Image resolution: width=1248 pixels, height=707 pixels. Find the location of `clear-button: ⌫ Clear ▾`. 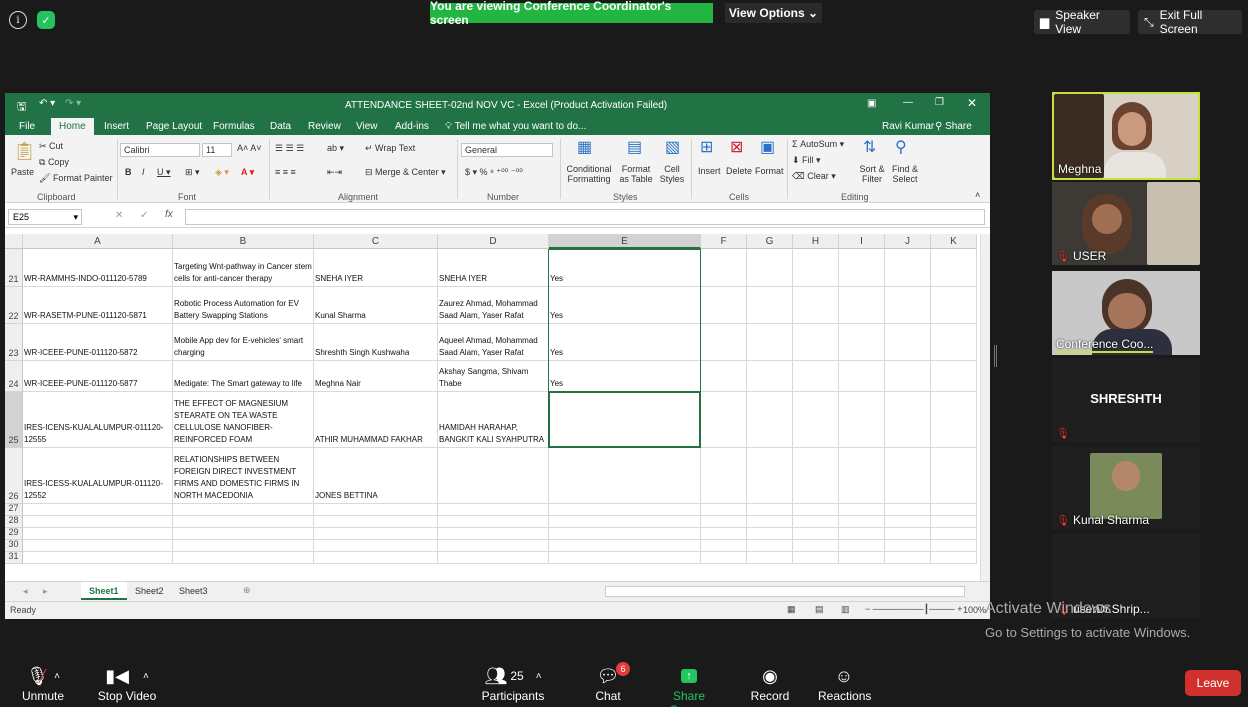

clear-button: ⌫ Clear ▾ is located at coordinates (814, 176).